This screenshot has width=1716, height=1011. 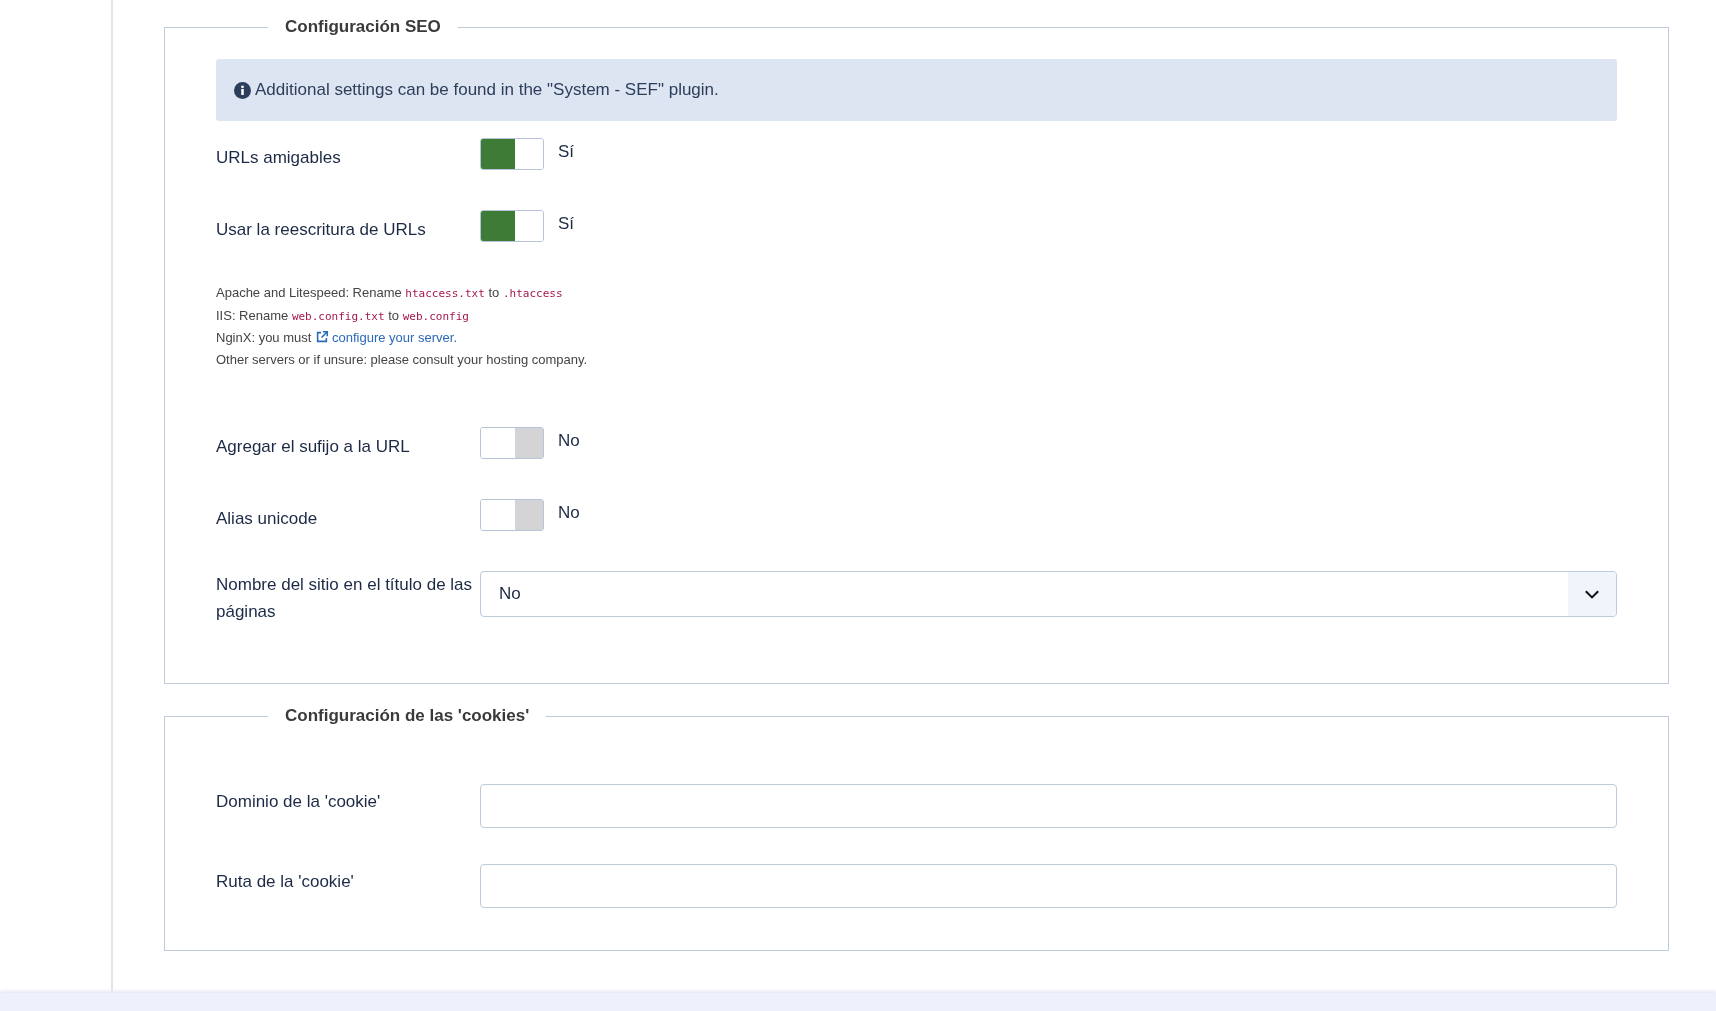 What do you see at coordinates (299, 802) in the screenshot?
I see `field-label: Dominio de la 'cookie'` at bounding box center [299, 802].